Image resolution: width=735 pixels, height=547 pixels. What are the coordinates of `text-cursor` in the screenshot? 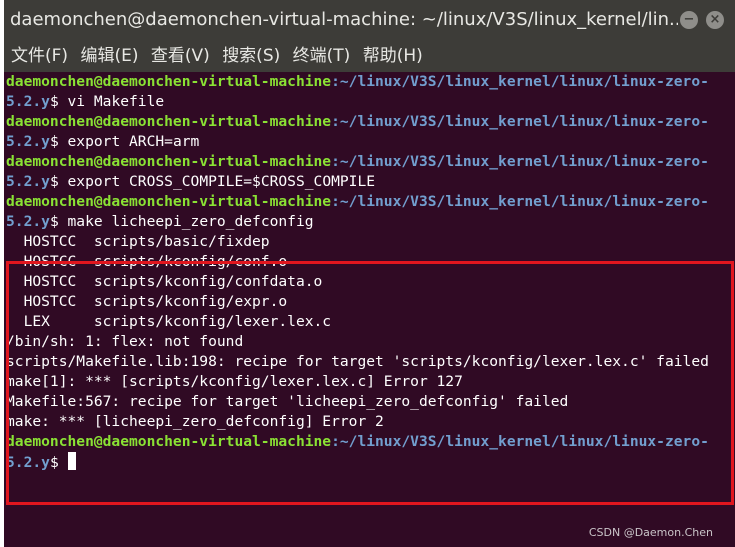 It's located at (71, 461).